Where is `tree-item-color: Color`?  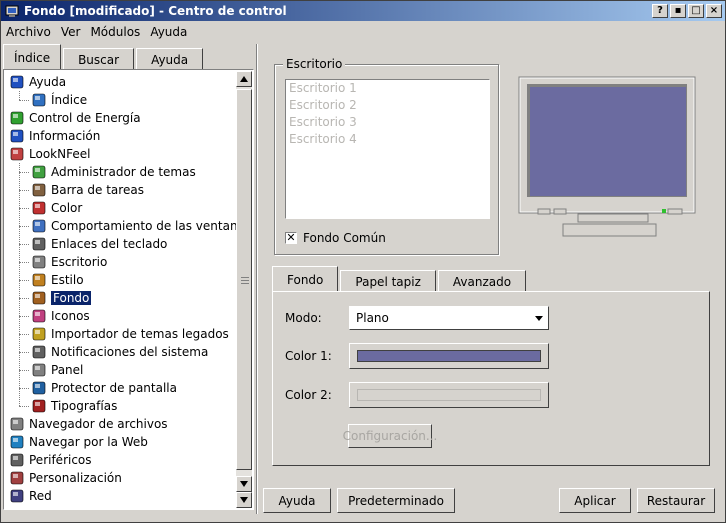 tree-item-color: Color is located at coordinates (56, 208).